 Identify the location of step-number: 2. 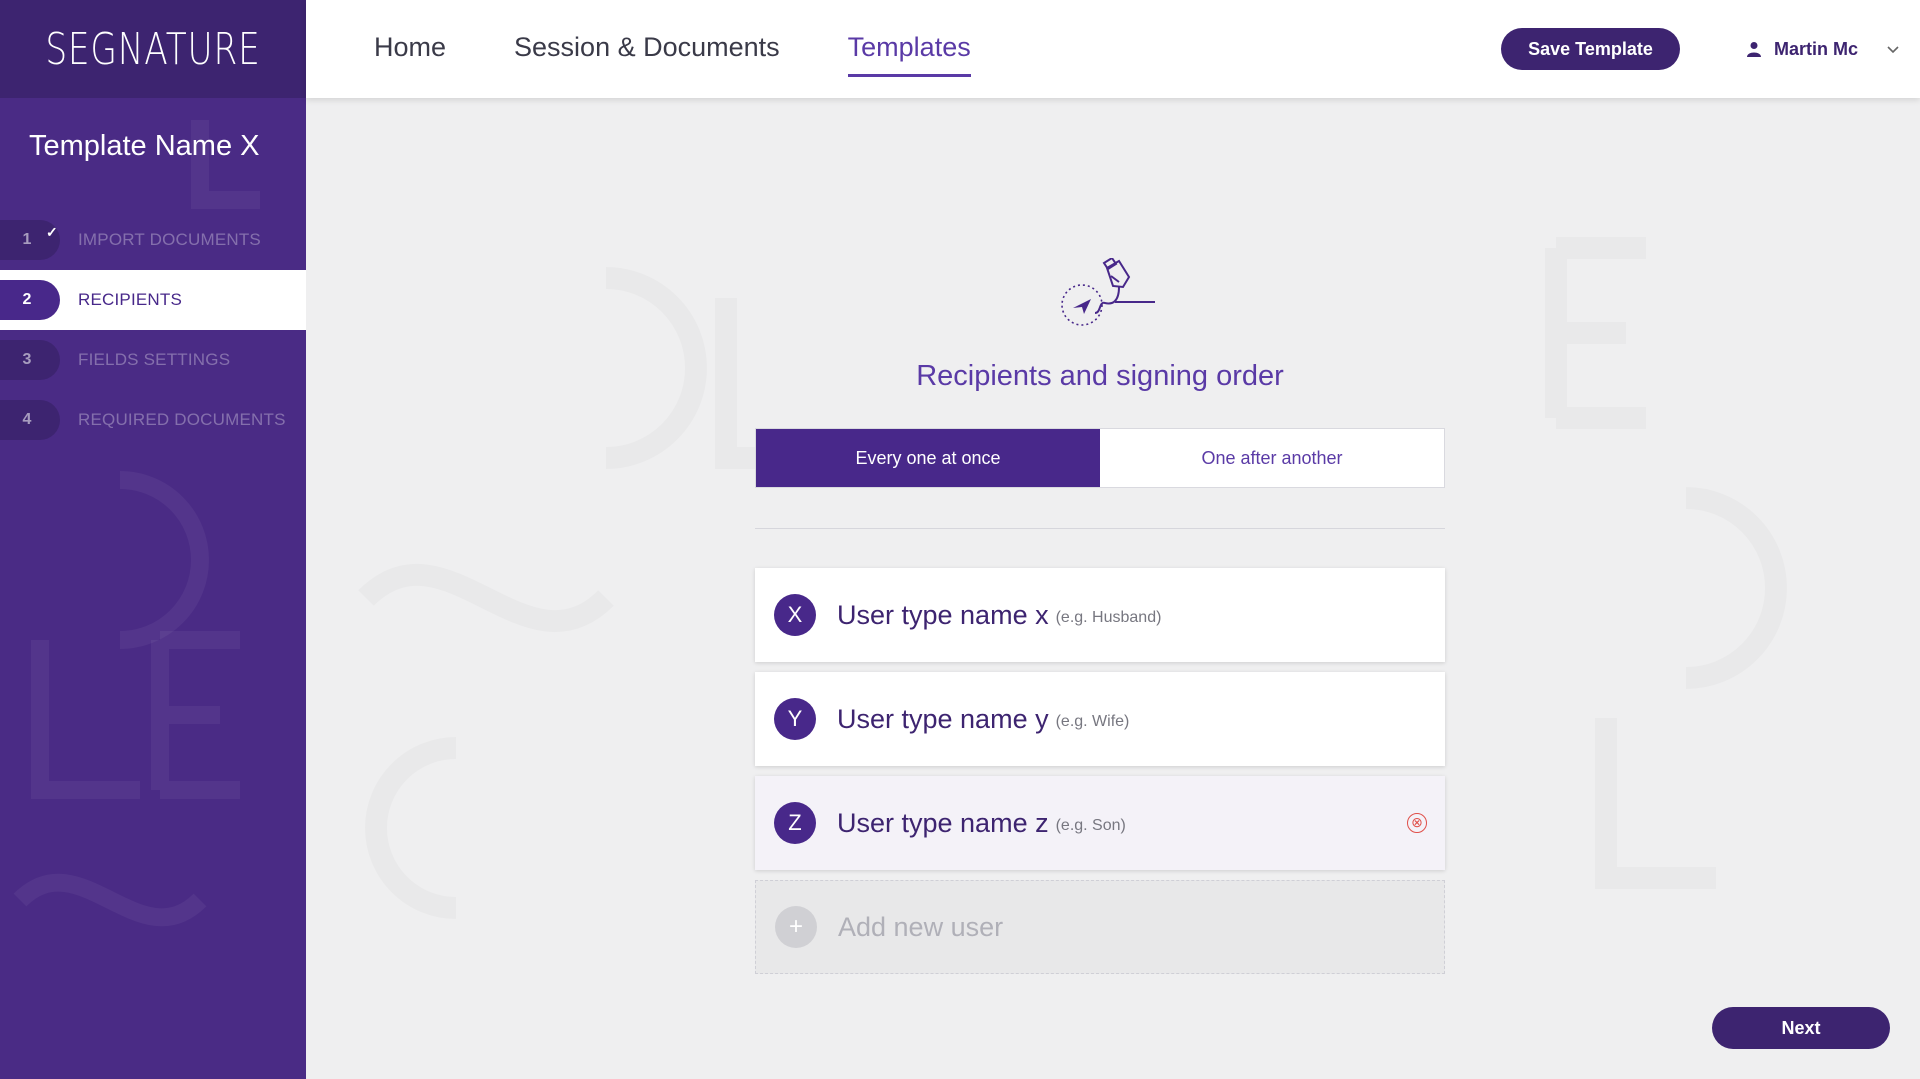
(30, 300).